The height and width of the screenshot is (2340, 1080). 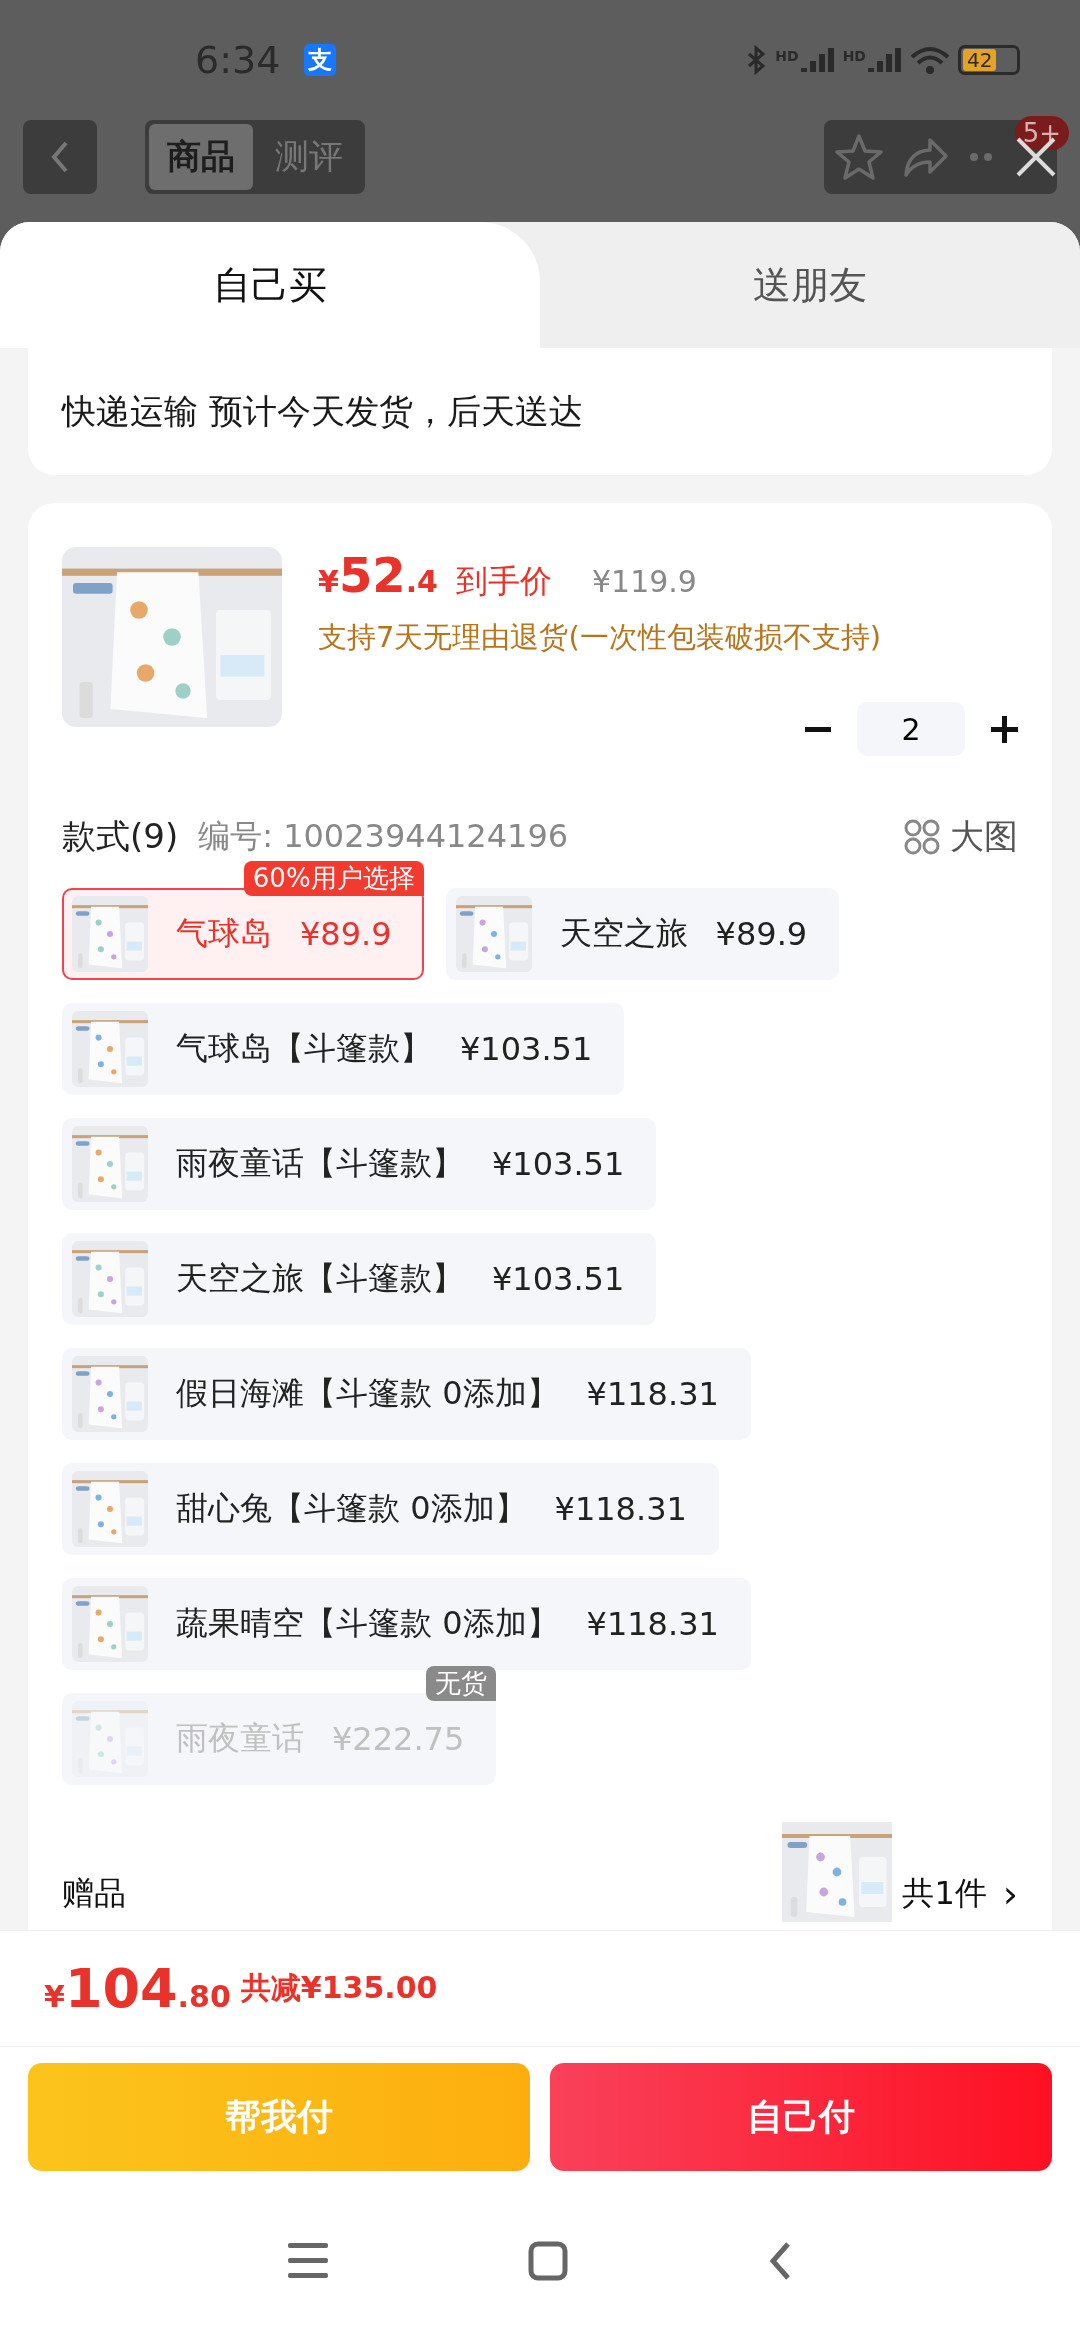 What do you see at coordinates (461, 1683) in the screenshot?
I see `option-tag: 无货` at bounding box center [461, 1683].